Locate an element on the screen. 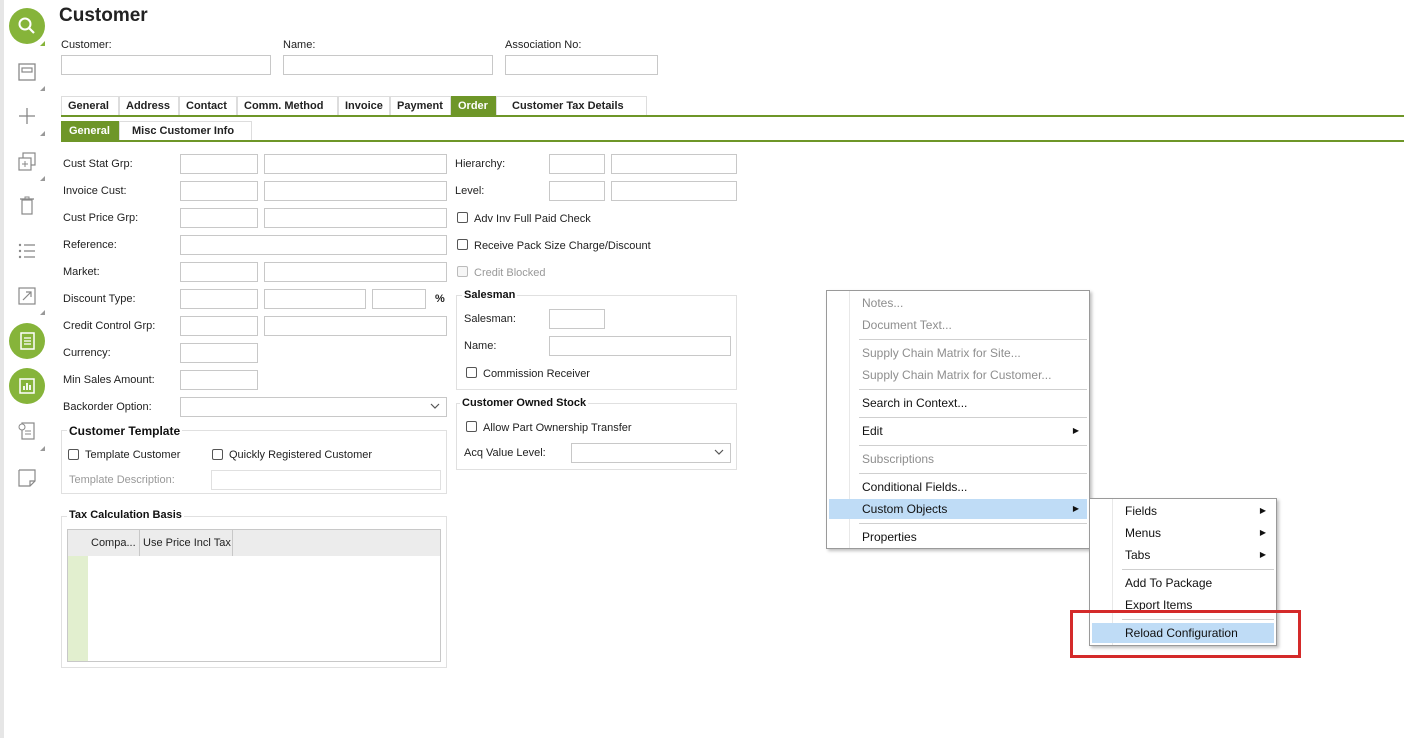 This screenshot has width=1404, height=738. info-expand-icon is located at coordinates (42, 448).